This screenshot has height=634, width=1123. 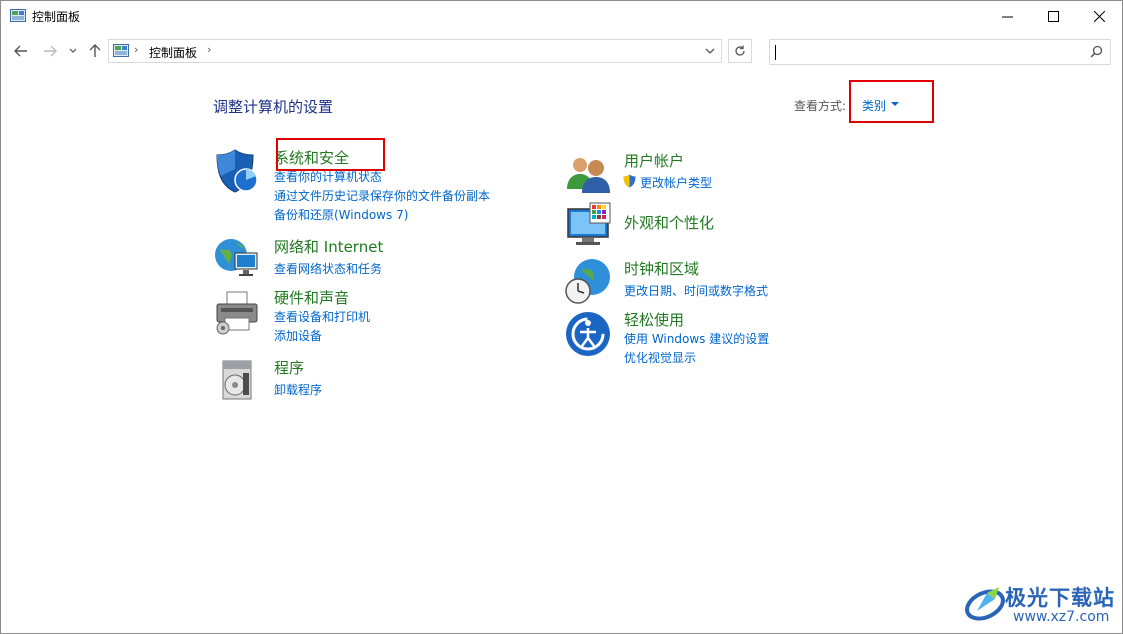 I want to click on link-network-status: 查看网络状态和任务, so click(x=328, y=268).